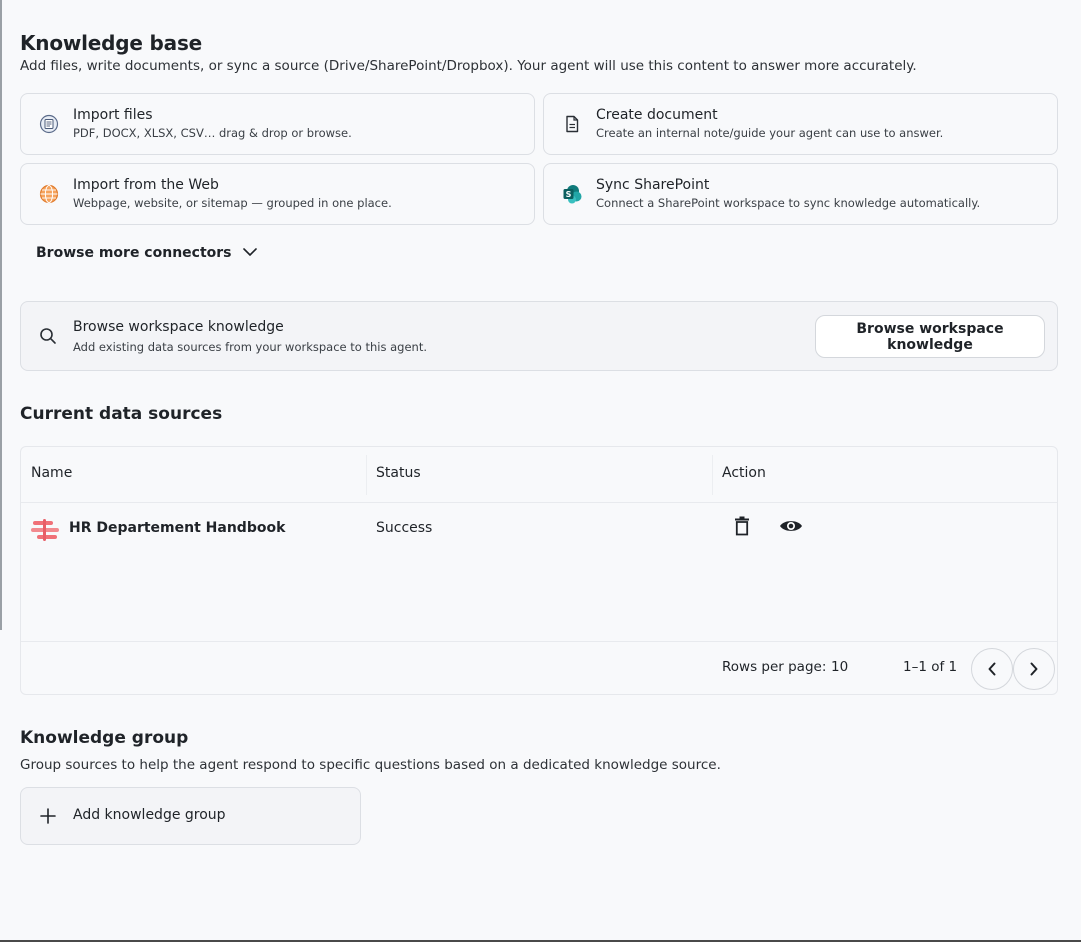  I want to click on add-knowledge-group-label: Add knowledge group, so click(149, 815).